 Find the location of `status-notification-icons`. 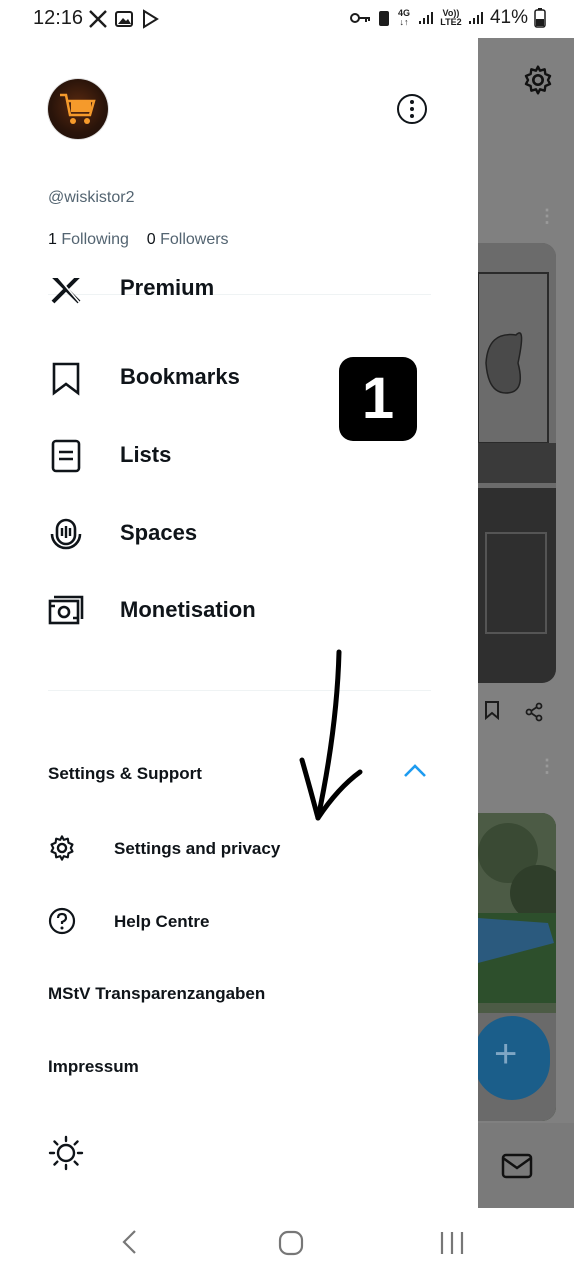

status-notification-icons is located at coordinates (124, 19).